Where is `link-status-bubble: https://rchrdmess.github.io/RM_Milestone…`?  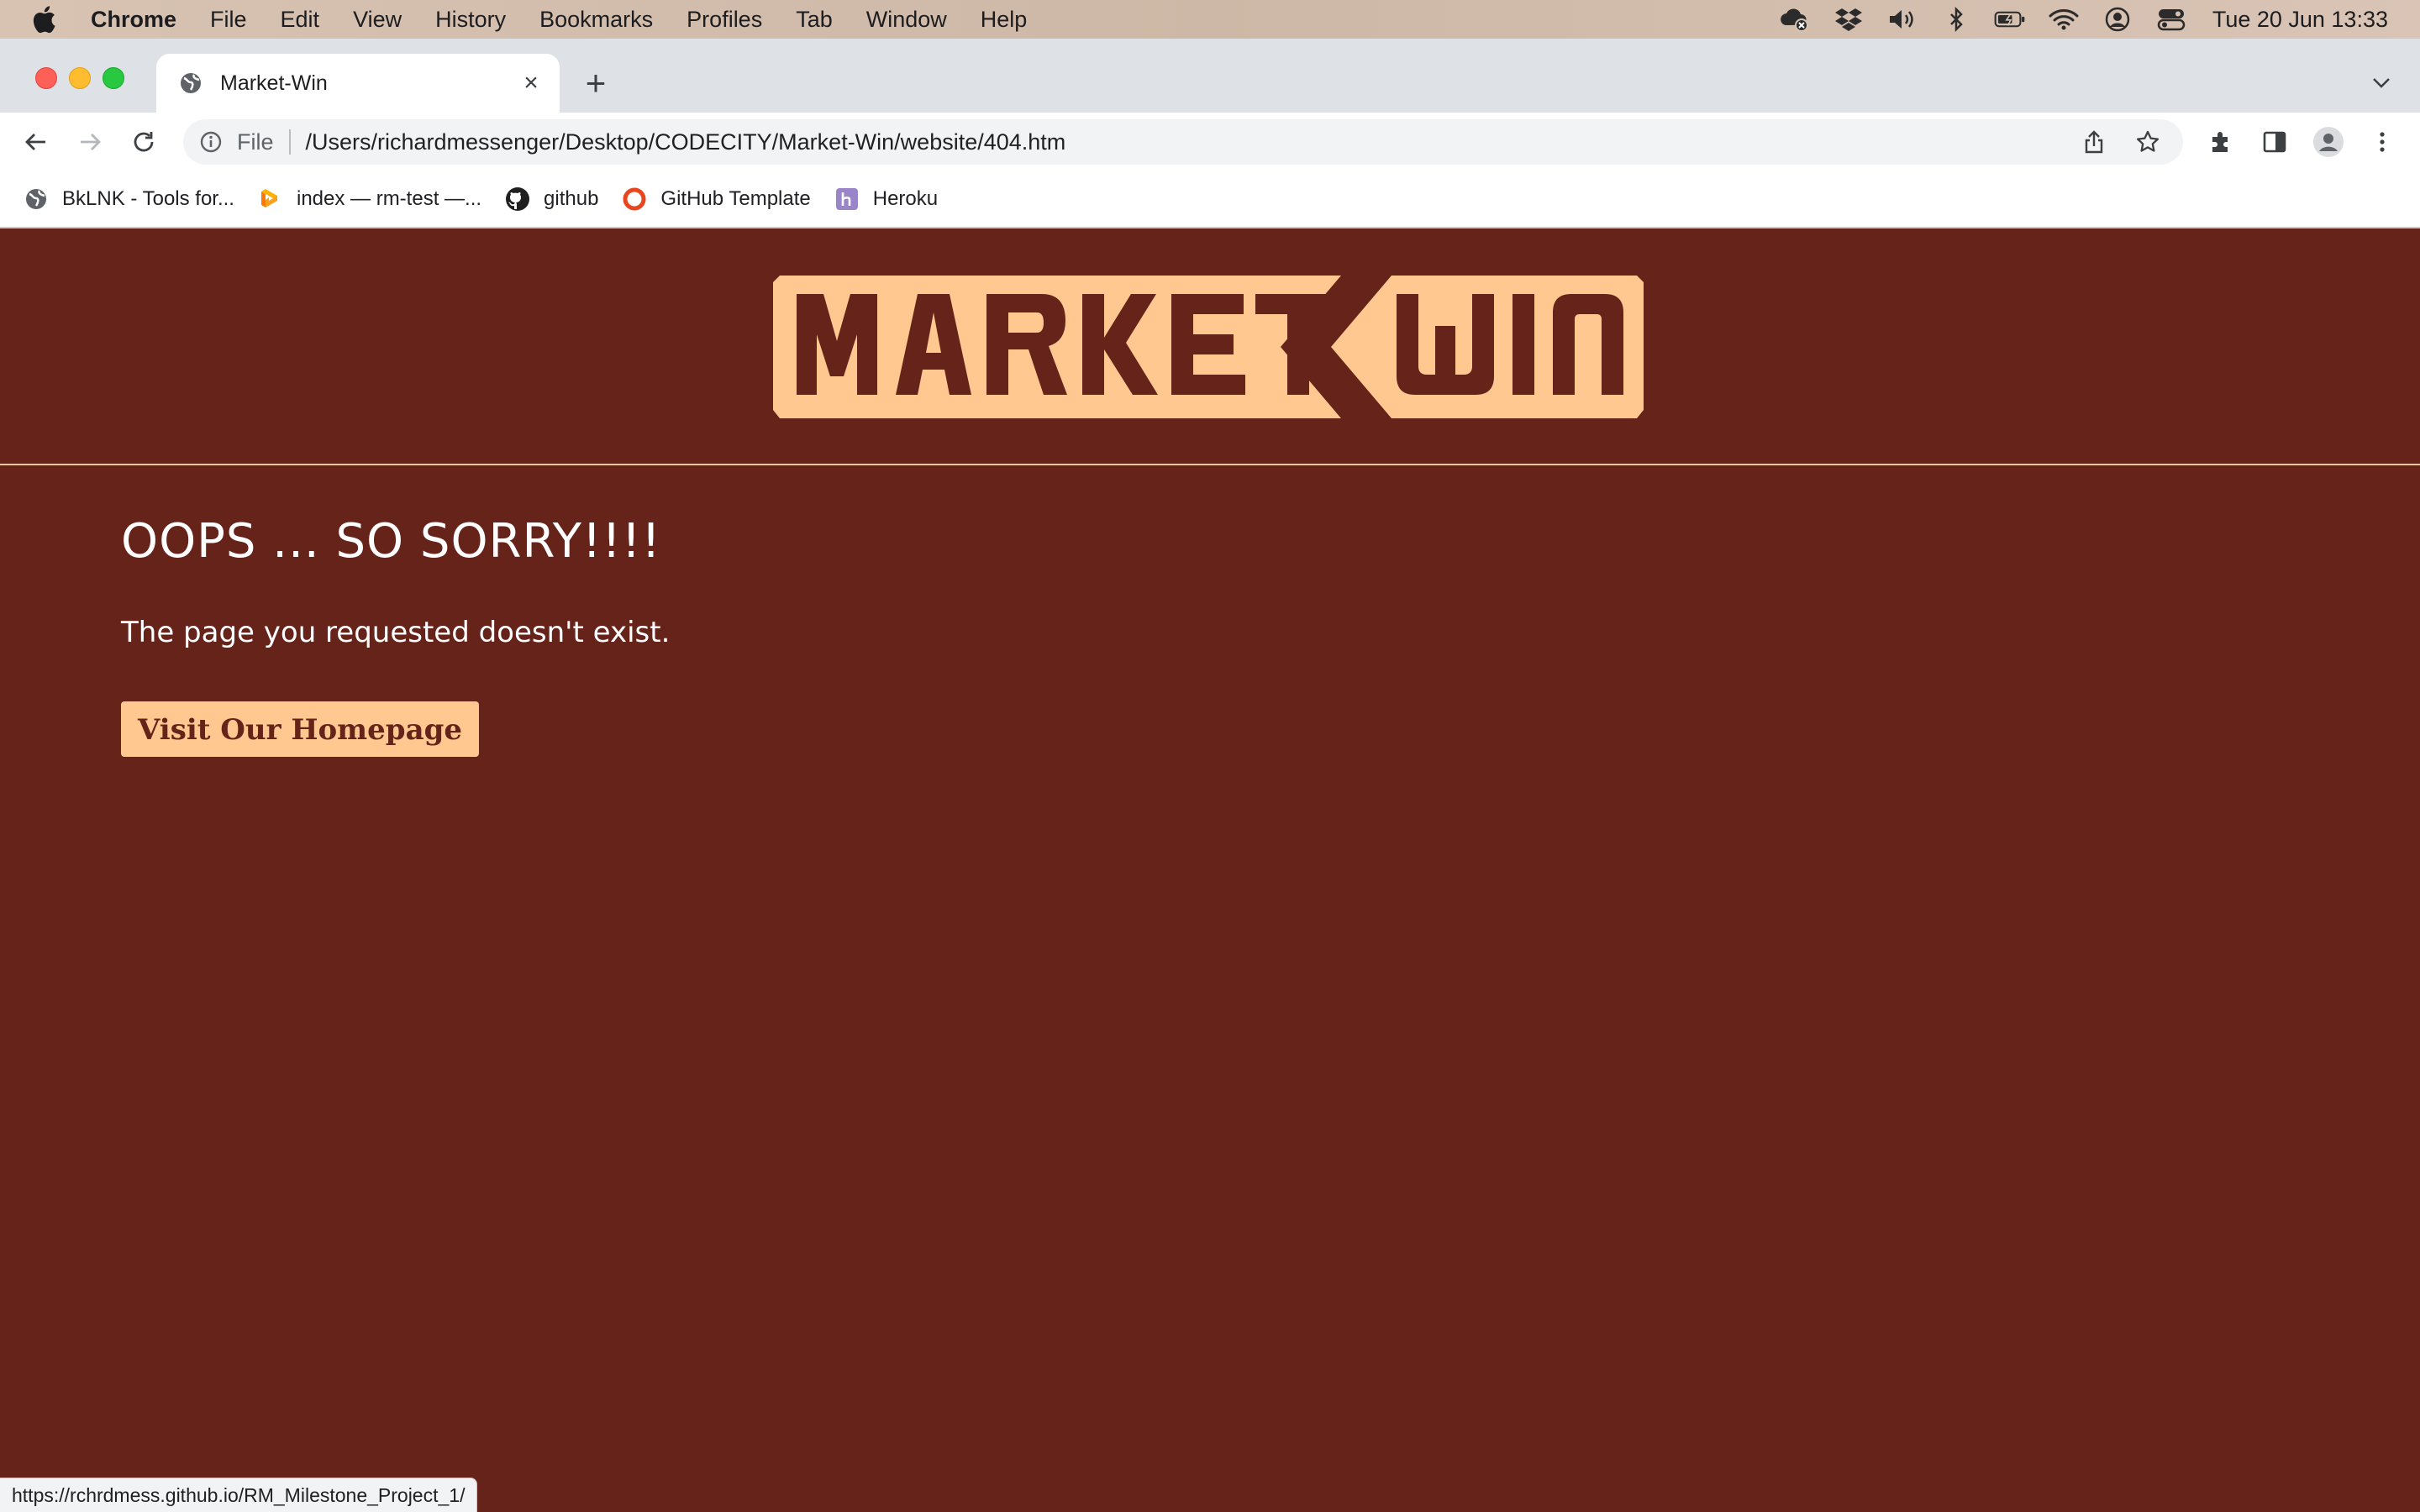
link-status-bubble: https://rchrdmess.github.io/RM_Milestone… is located at coordinates (239, 1495).